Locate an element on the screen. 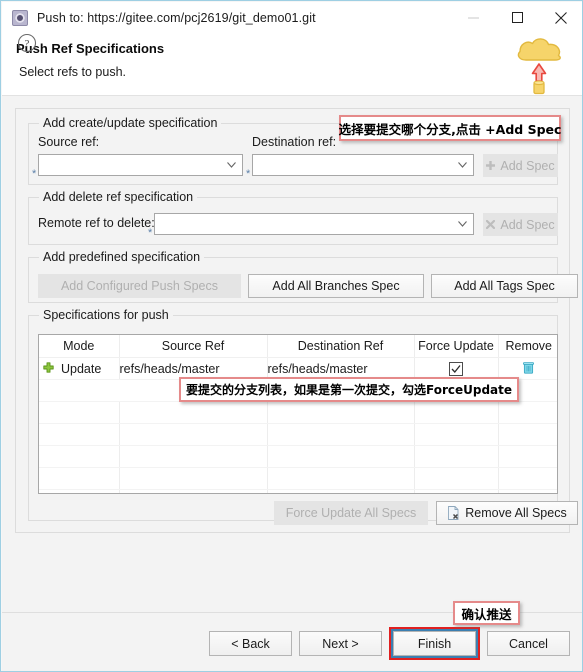 The height and width of the screenshot is (672, 583). finish-button-label: Finish is located at coordinates (434, 643).